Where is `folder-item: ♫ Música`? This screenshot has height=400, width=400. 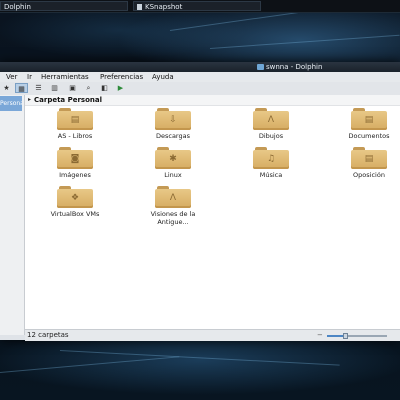 folder-item: ♫ Música is located at coordinates (271, 167).